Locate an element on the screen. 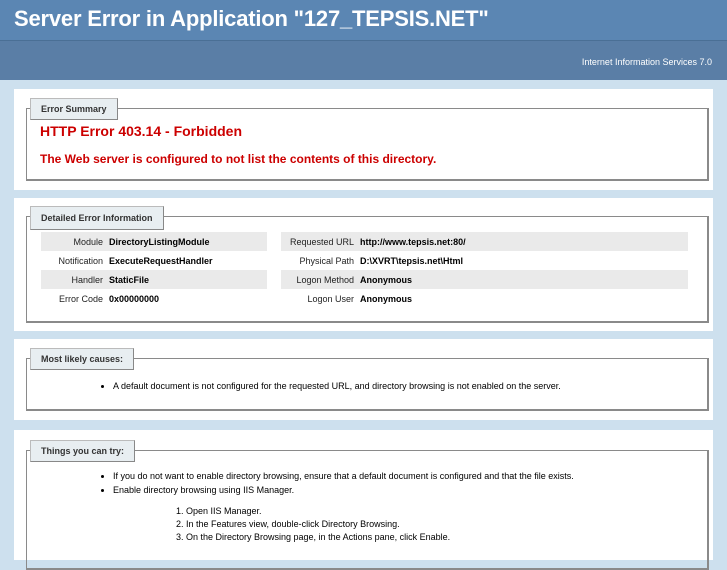  table-row: Notification ExecuteRequestHandler is located at coordinates (154, 260).